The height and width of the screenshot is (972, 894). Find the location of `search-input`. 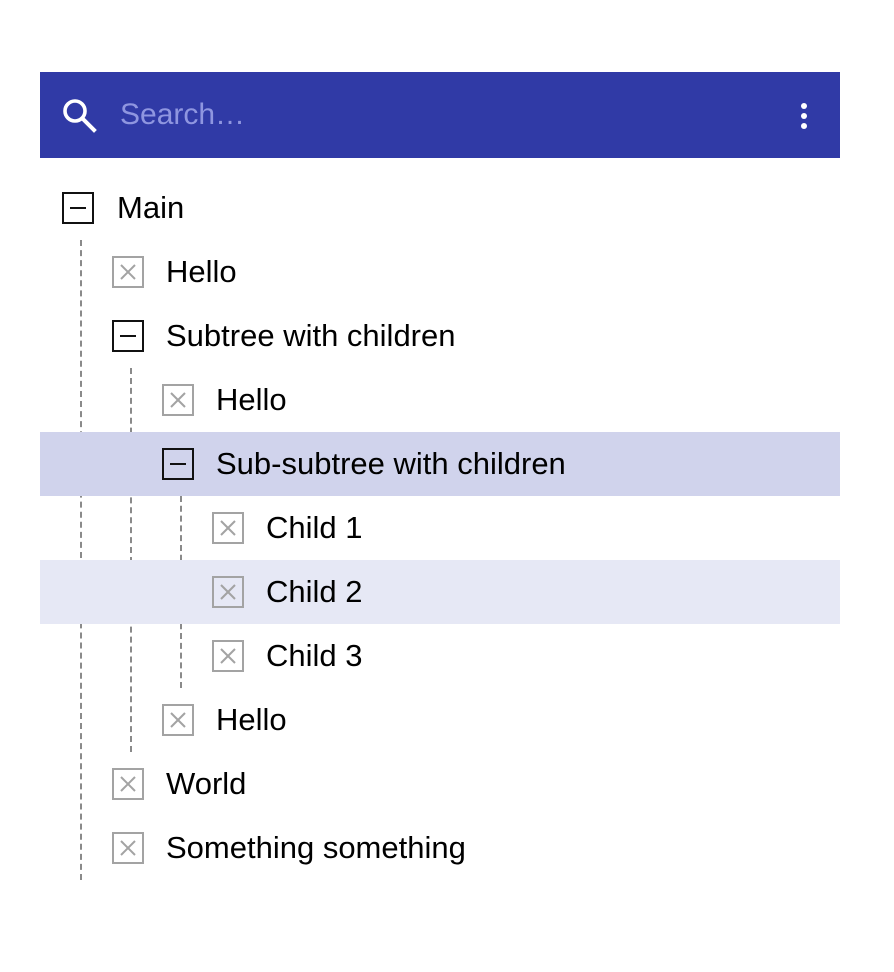

search-input is located at coordinates (430, 115).